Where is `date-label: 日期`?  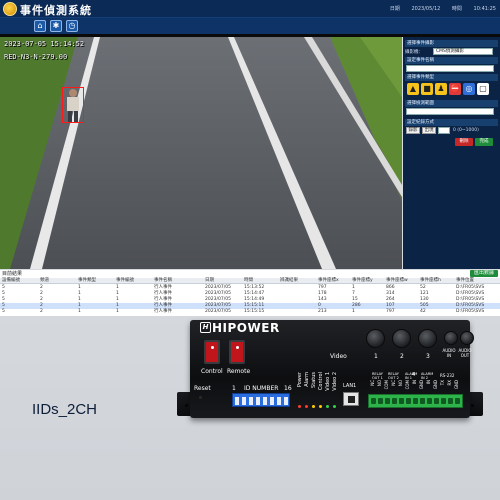 date-label: 日期 is located at coordinates (394, 9).